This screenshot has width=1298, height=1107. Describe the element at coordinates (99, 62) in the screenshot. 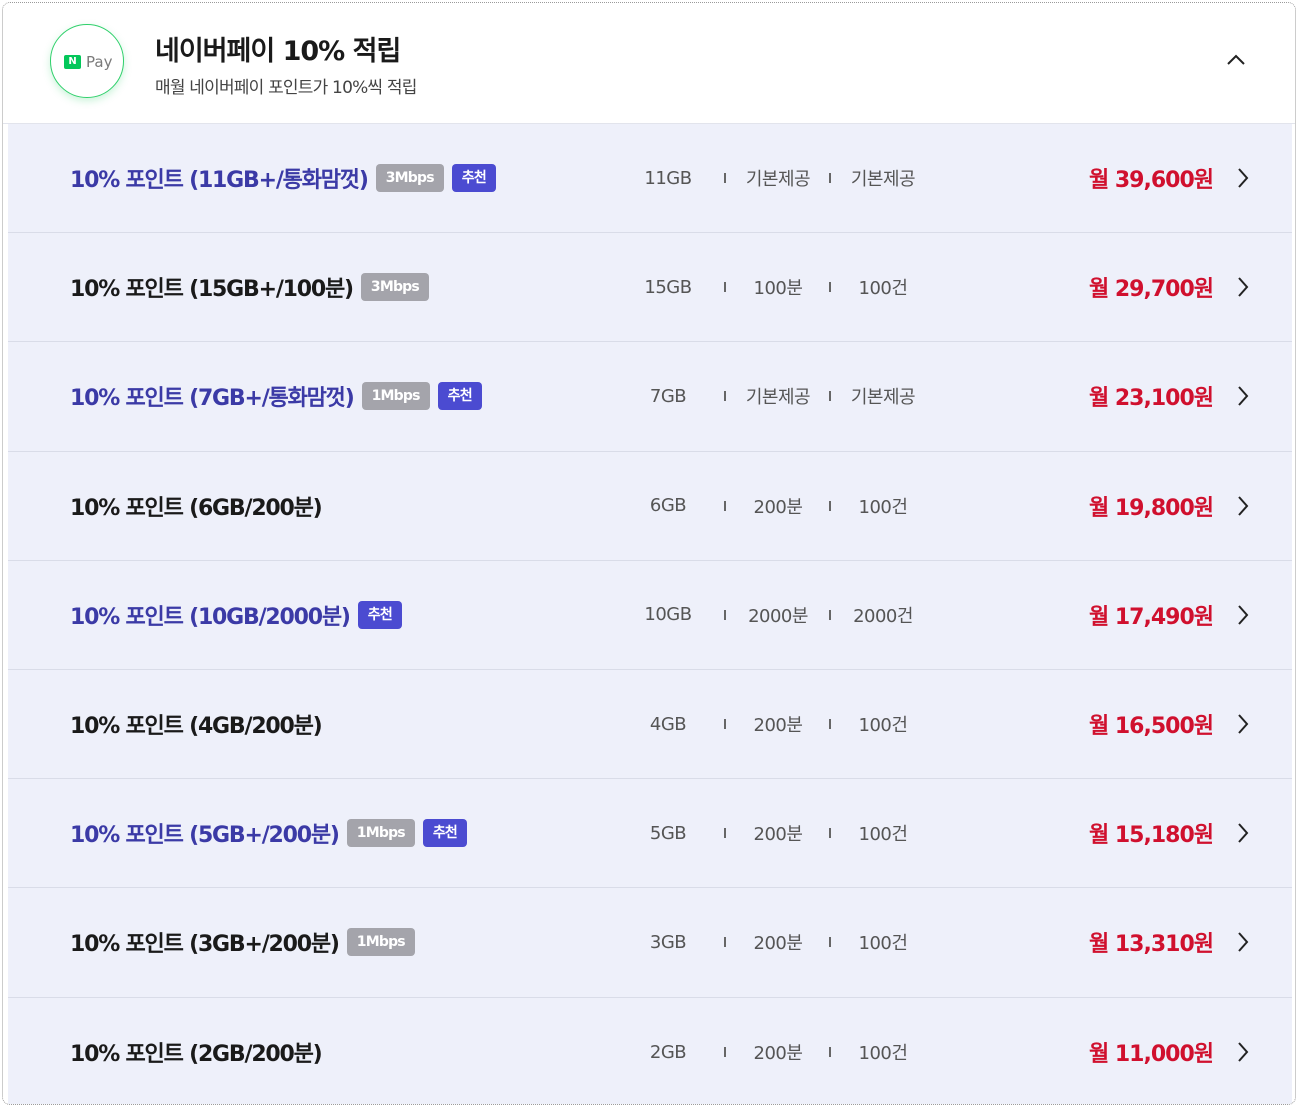

I see `logo-pay-text: Pay` at that location.